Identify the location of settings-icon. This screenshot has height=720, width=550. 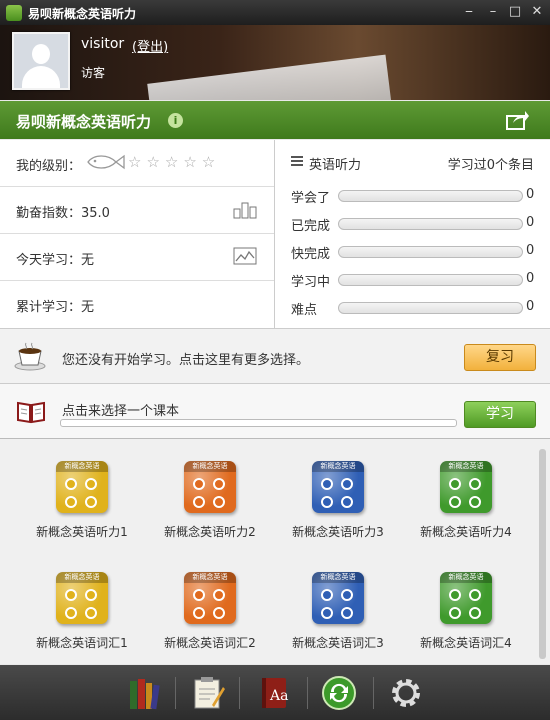
(406, 693).